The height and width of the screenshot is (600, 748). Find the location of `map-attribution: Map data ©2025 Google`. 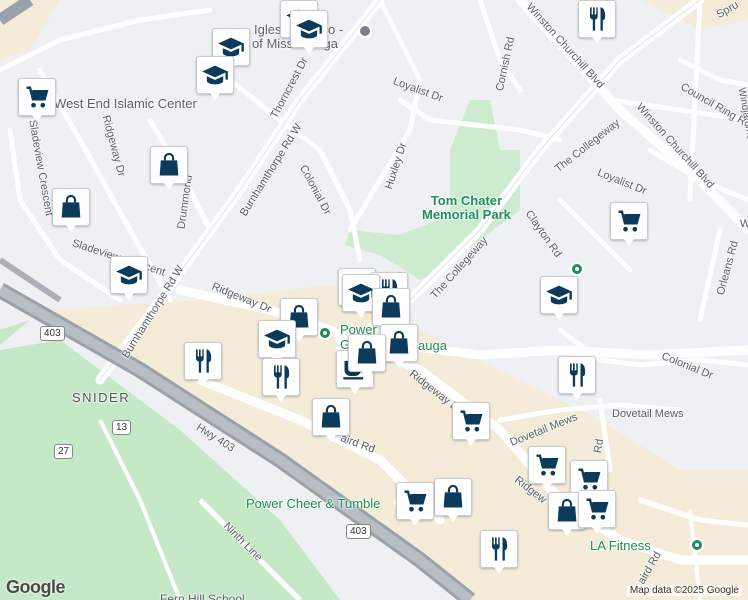

map-attribution: Map data ©2025 Google is located at coordinates (684, 590).